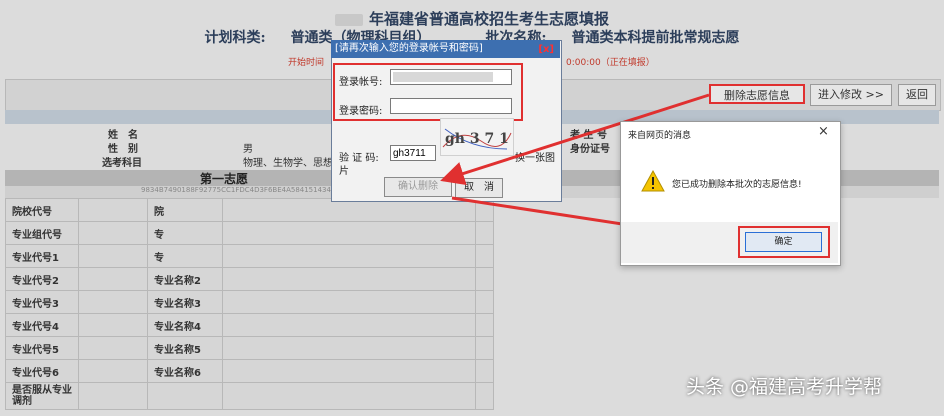  Describe the element at coordinates (823, 131) in the screenshot. I see `message-close-icon: ×` at that location.